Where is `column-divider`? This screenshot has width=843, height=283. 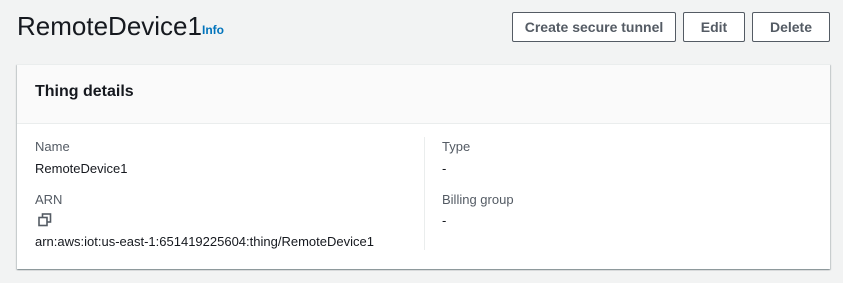 column-divider is located at coordinates (424, 193).